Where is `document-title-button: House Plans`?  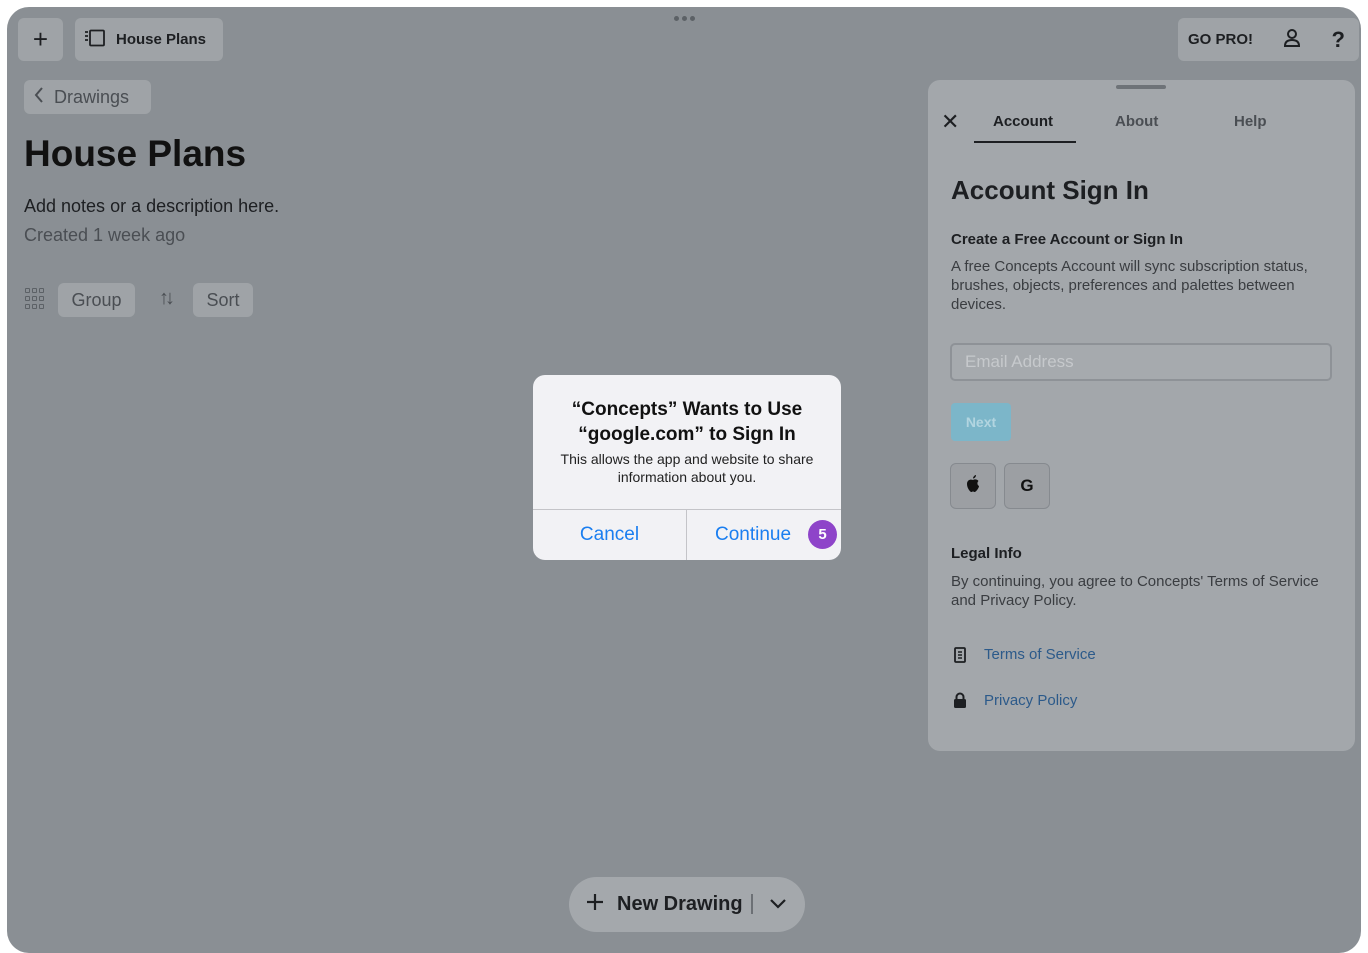
document-title-button: House Plans is located at coordinates (149, 39).